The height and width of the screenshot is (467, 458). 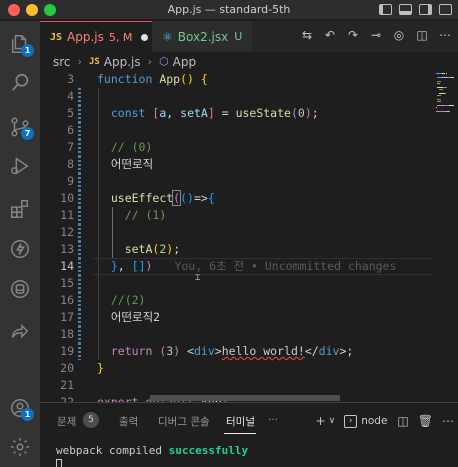 What do you see at coordinates (70, 113) in the screenshot?
I see `line-number: 5` at bounding box center [70, 113].